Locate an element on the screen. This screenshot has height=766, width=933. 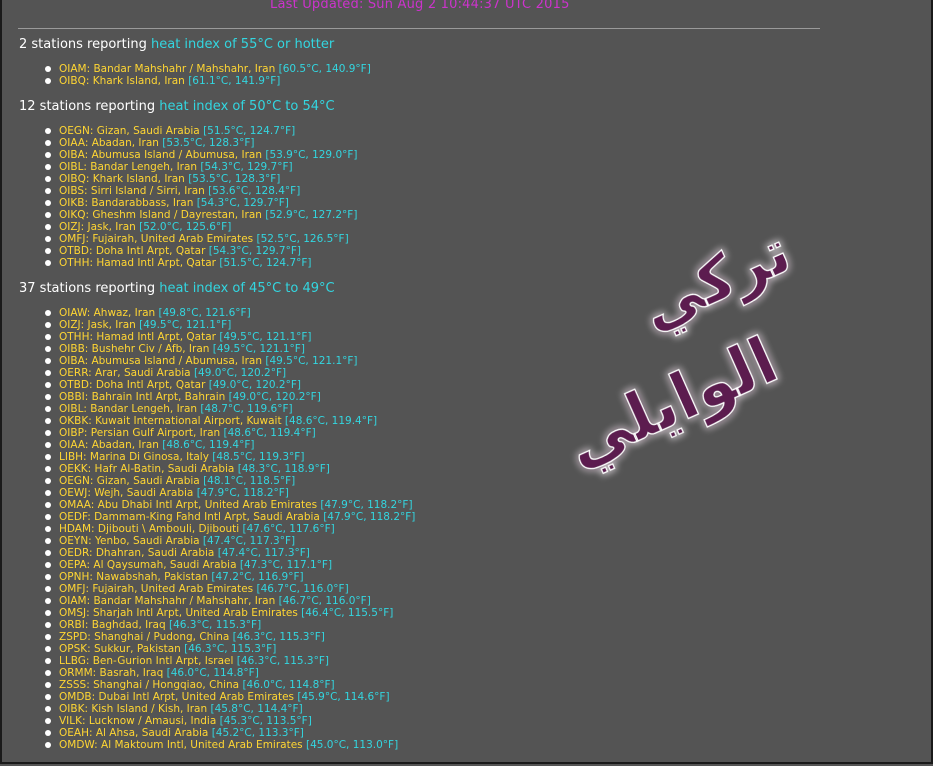
station-name: OIBA: Abumusa Island / Abumusa, Iran is located at coordinates (160, 361).